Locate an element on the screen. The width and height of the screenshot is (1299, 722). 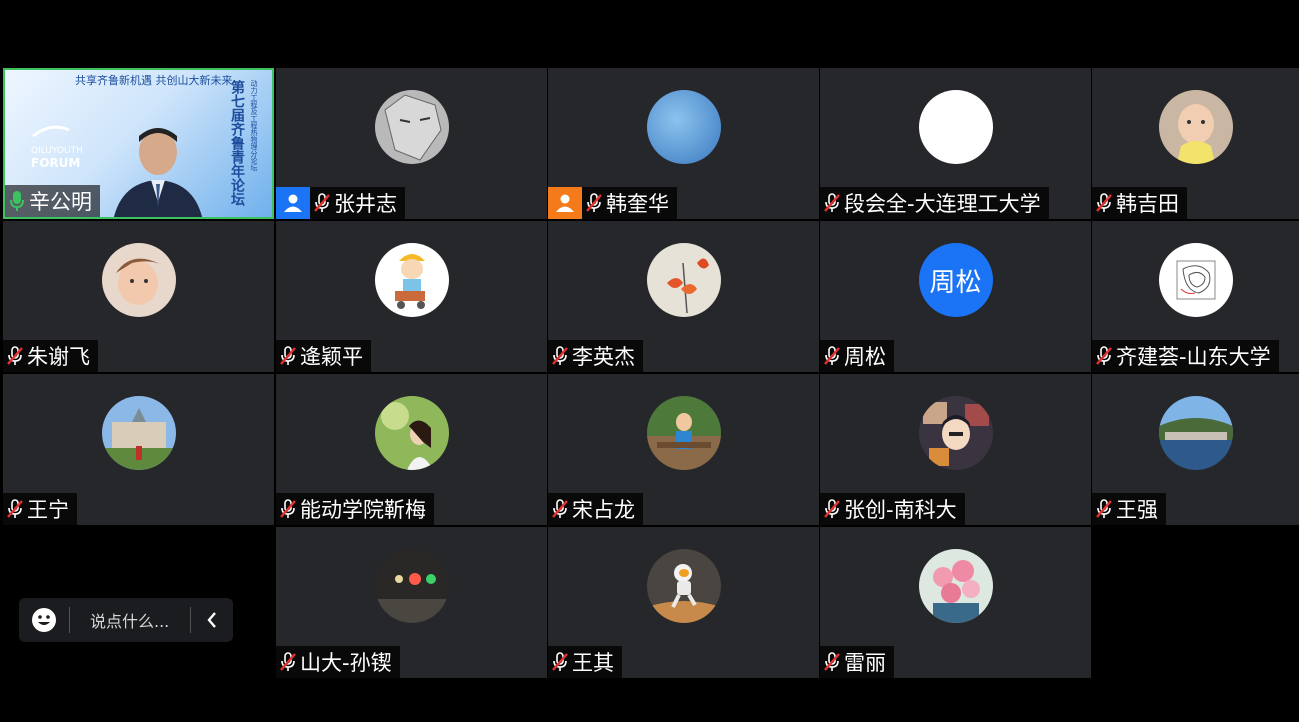
logo-line1: QILUYOUTH is located at coordinates (57, 151).